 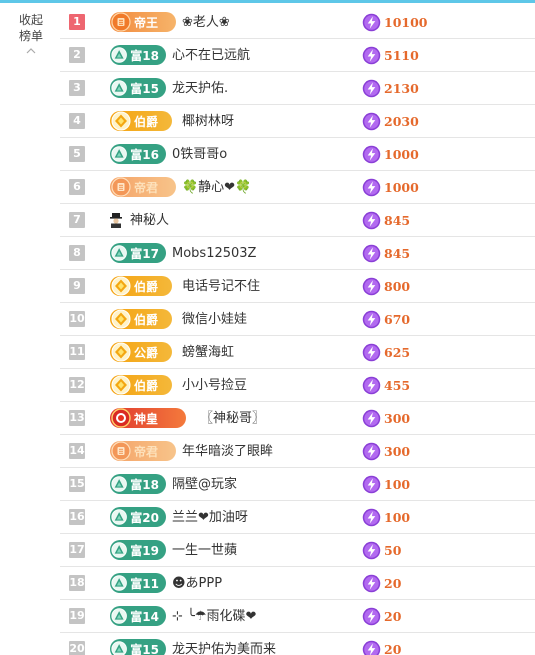 I want to click on badge-label: 富11, so click(x=144, y=583).